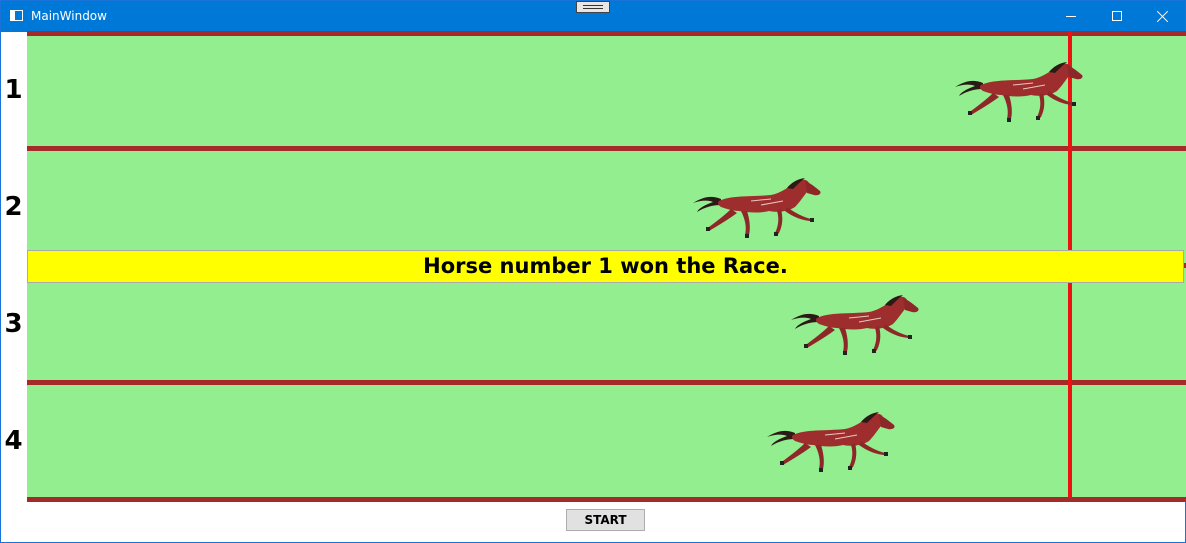 This screenshot has width=1186, height=543. I want to click on close-icon, so click(1163, 17).